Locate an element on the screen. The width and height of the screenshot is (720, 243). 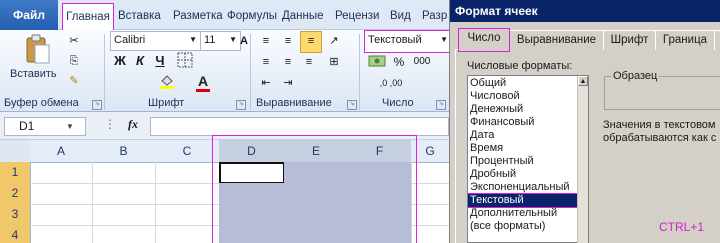
tab-number: Число is located at coordinates (484, 40).